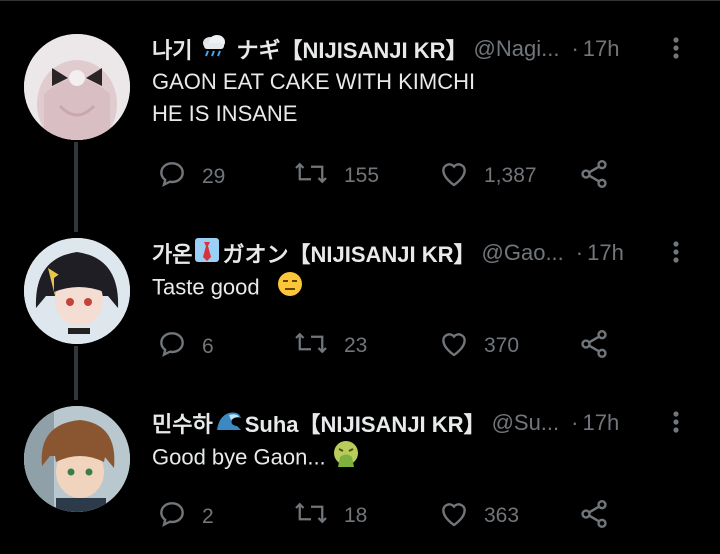  I want to click on tweet-text-line: GAON EAT CAKE WITH KIMCHI, so click(314, 81).